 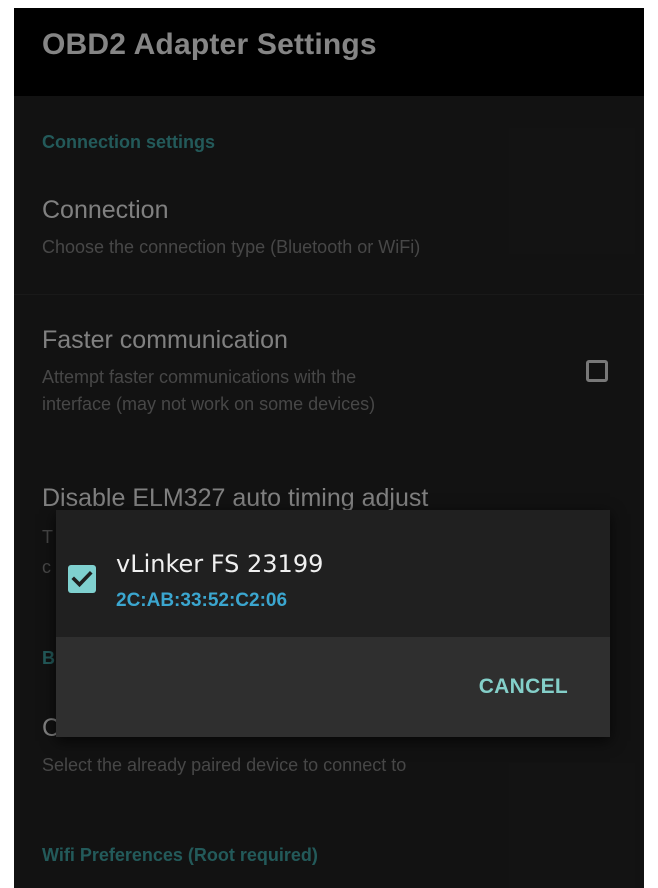 I want to click on device-checkbox, so click(x=82, y=579).